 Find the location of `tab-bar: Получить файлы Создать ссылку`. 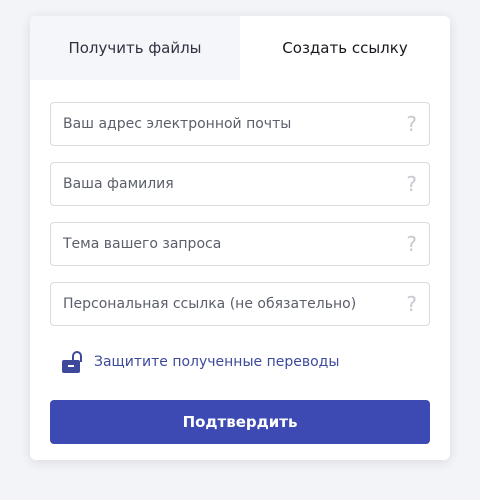

tab-bar: Получить файлы Создать ссылку is located at coordinates (240, 48).